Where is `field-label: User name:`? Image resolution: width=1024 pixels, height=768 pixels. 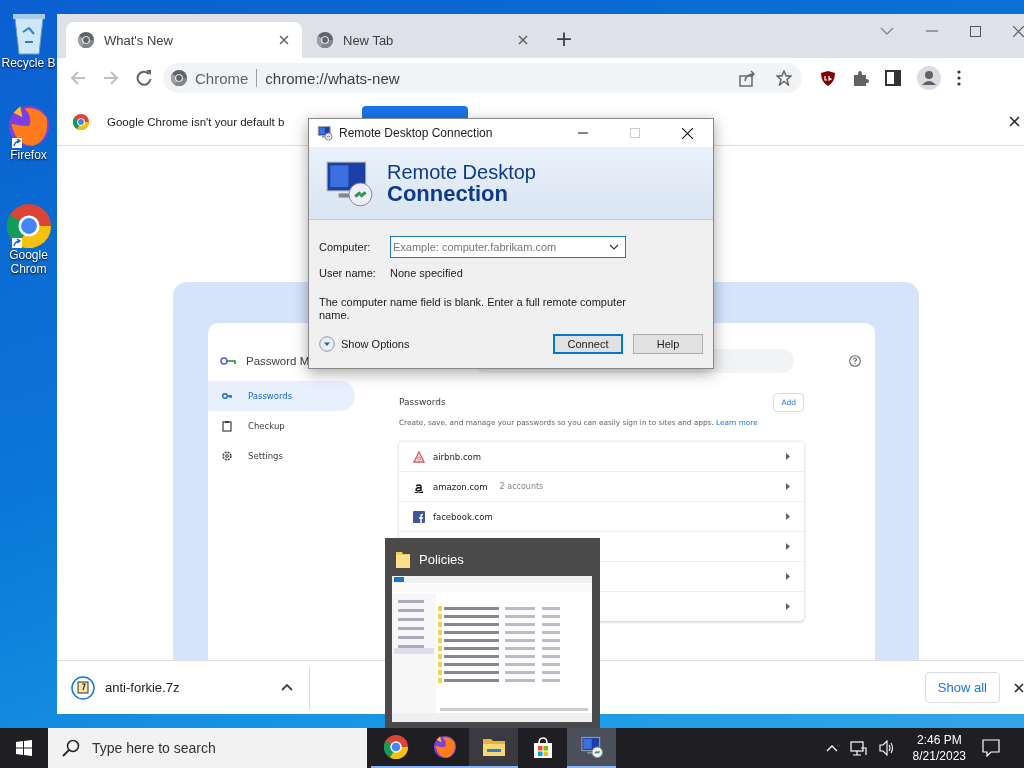
field-label: User name: is located at coordinates (348, 273).